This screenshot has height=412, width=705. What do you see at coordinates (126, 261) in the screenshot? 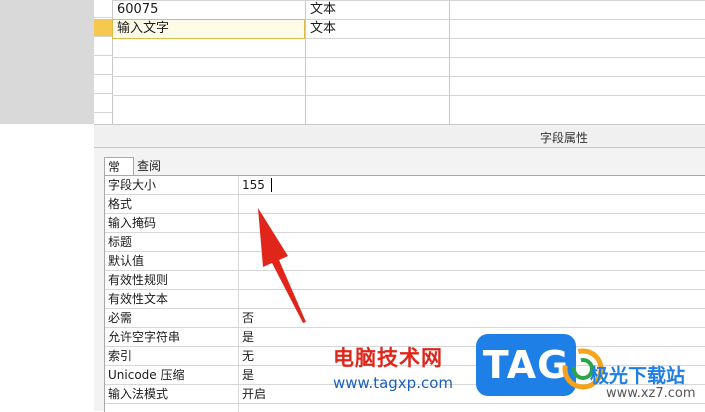
I see `property-label: 默认值` at bounding box center [126, 261].